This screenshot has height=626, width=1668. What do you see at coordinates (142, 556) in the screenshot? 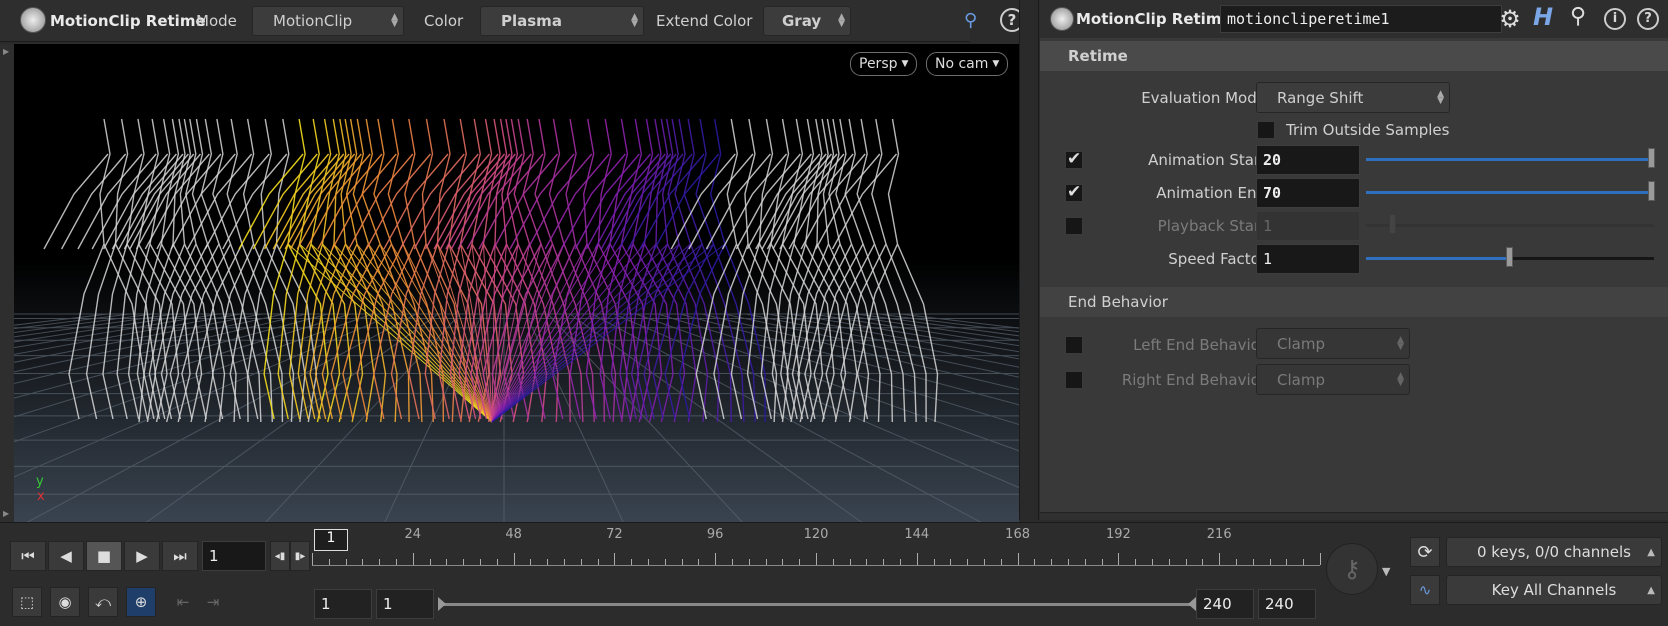
I see `play-button: ▶` at bounding box center [142, 556].